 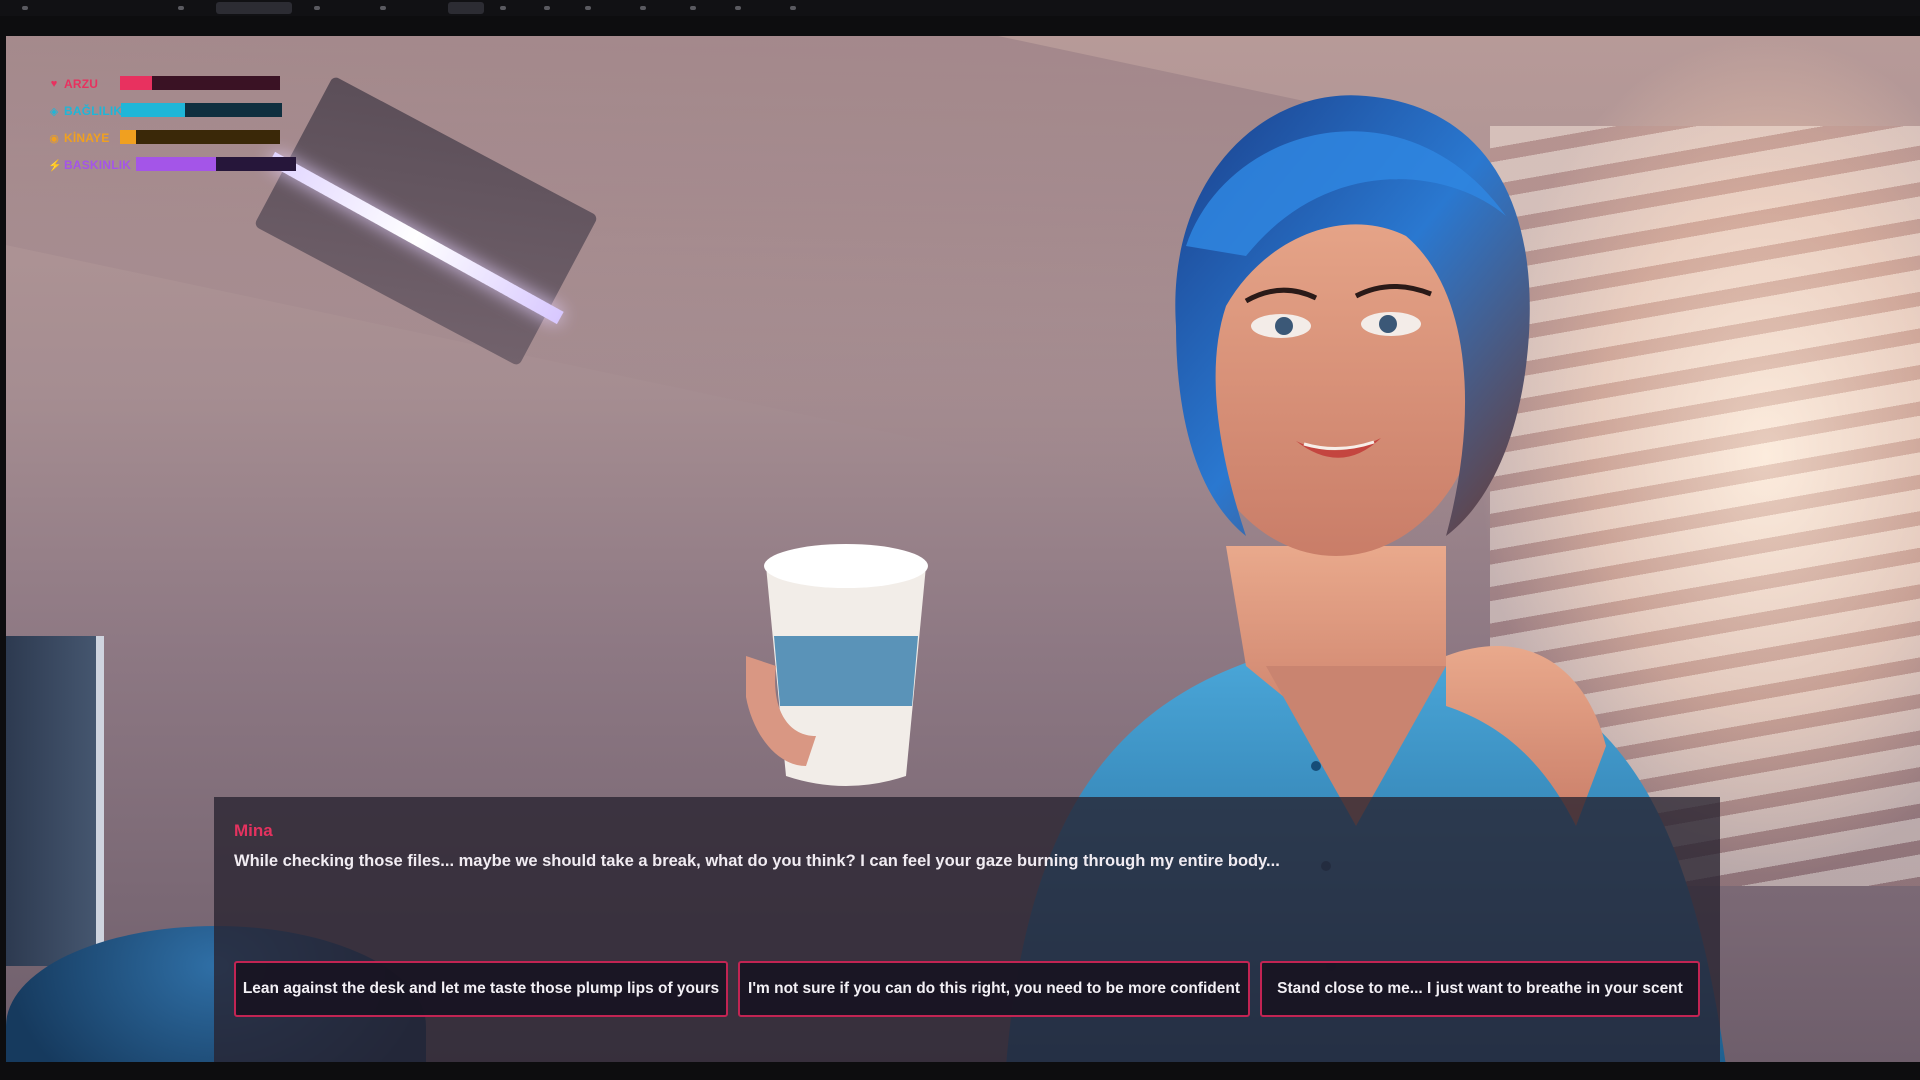 What do you see at coordinates (503, 8) in the screenshot?
I see `text-tool-icon` at bounding box center [503, 8].